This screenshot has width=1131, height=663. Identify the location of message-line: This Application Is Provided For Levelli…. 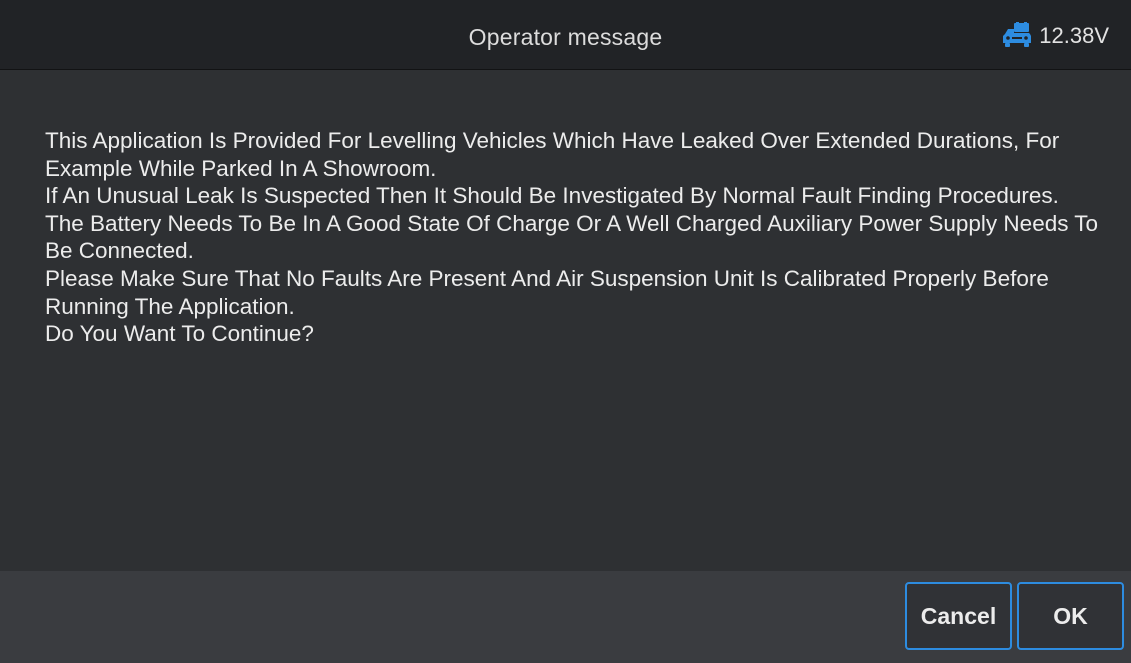
(552, 154).